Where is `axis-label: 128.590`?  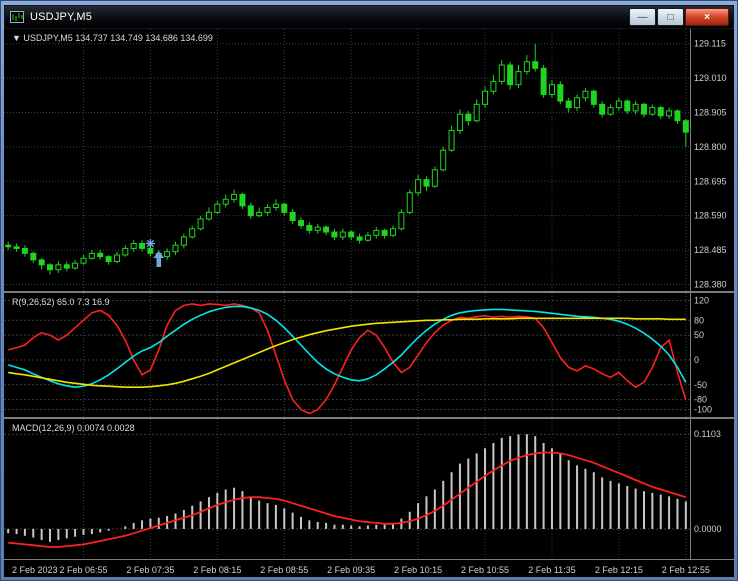
axis-label: 128.590 is located at coordinates (710, 216).